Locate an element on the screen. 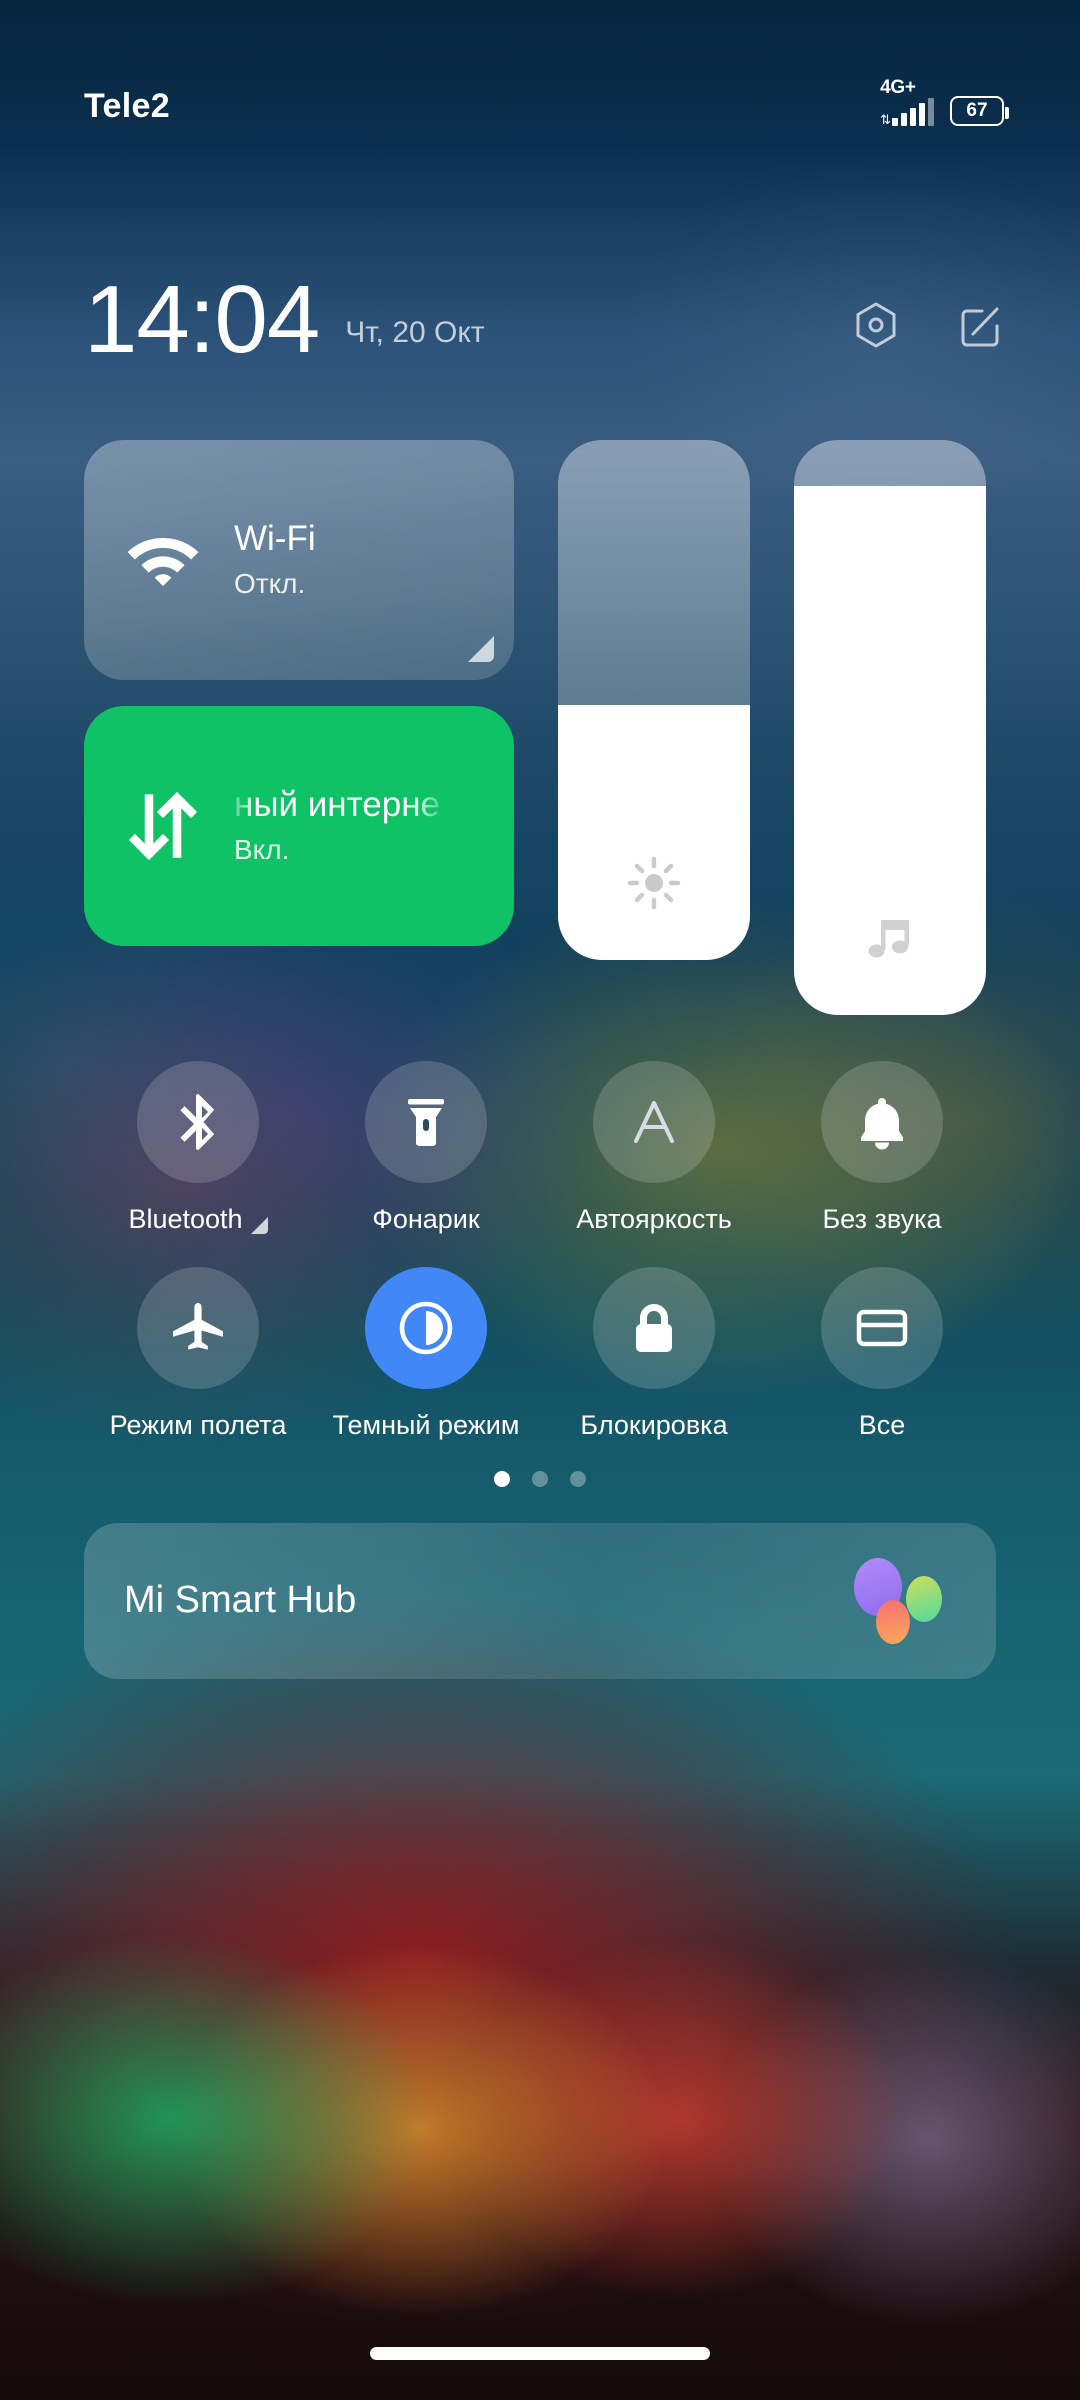 This screenshot has width=1080, height=2400. brightness-slider is located at coordinates (654, 700).